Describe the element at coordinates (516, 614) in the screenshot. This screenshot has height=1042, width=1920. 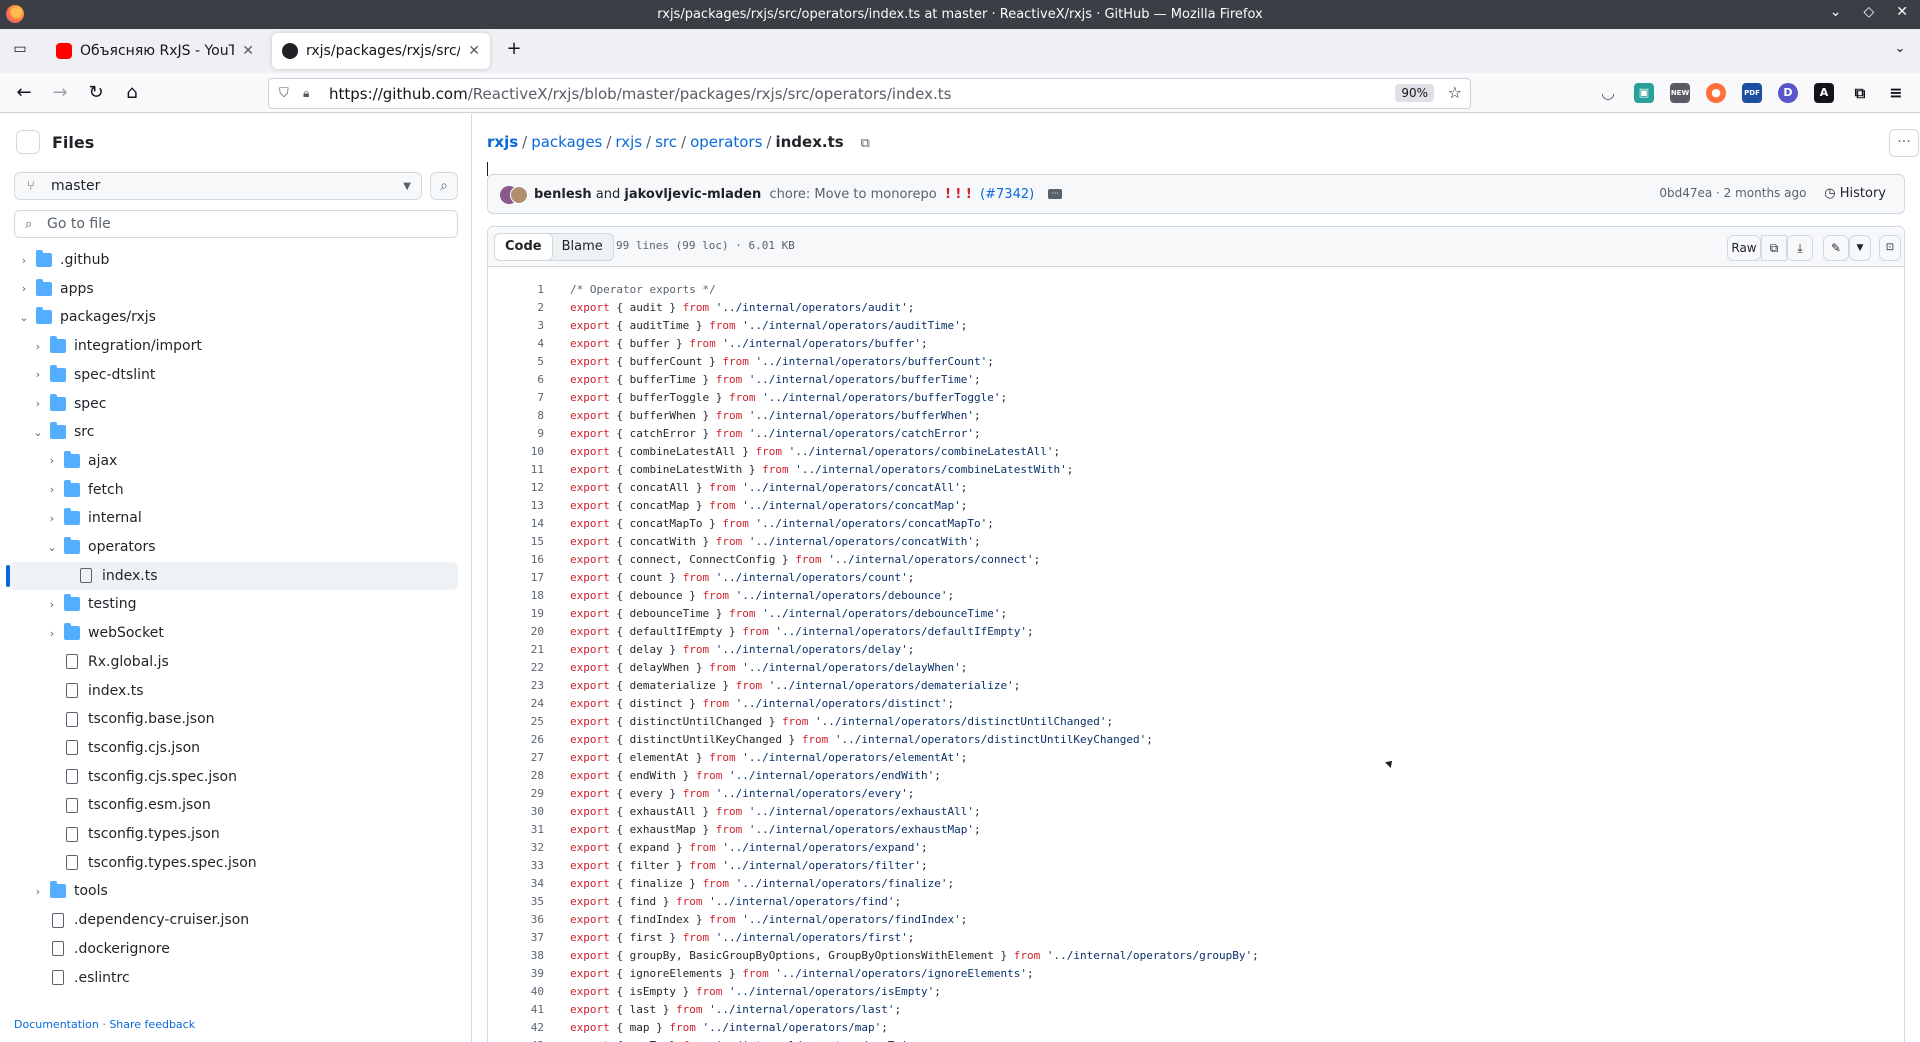
I see `line-number: 19` at that location.